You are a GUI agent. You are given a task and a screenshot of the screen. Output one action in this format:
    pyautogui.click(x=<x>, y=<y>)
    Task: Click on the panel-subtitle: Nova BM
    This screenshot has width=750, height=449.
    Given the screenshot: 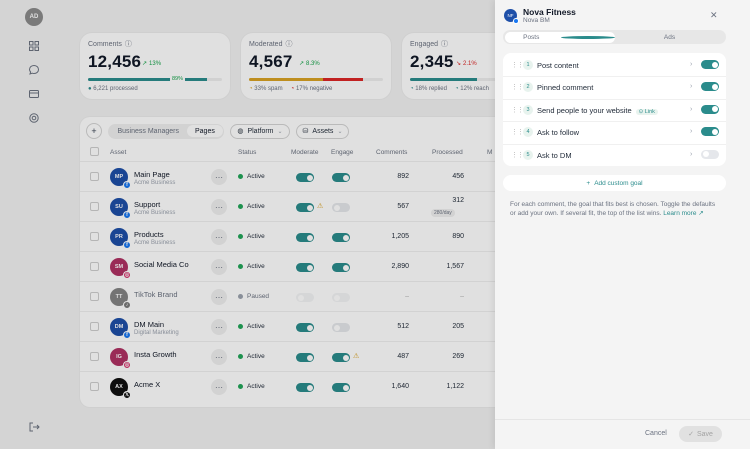 What is the action you would take?
    pyautogui.click(x=536, y=20)
    